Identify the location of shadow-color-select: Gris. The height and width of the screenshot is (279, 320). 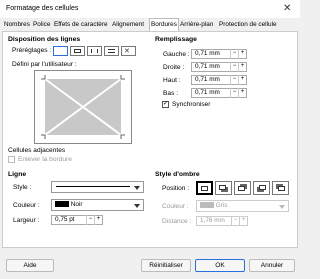
(242, 206).